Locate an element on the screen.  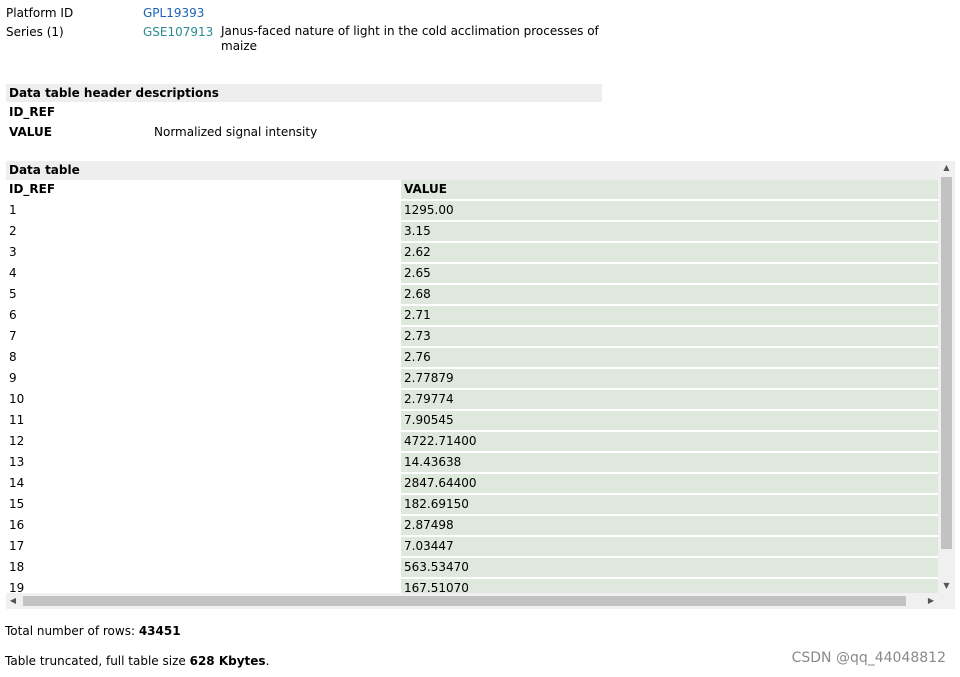
column-header-id-ref: ID_REF is located at coordinates (203, 190).